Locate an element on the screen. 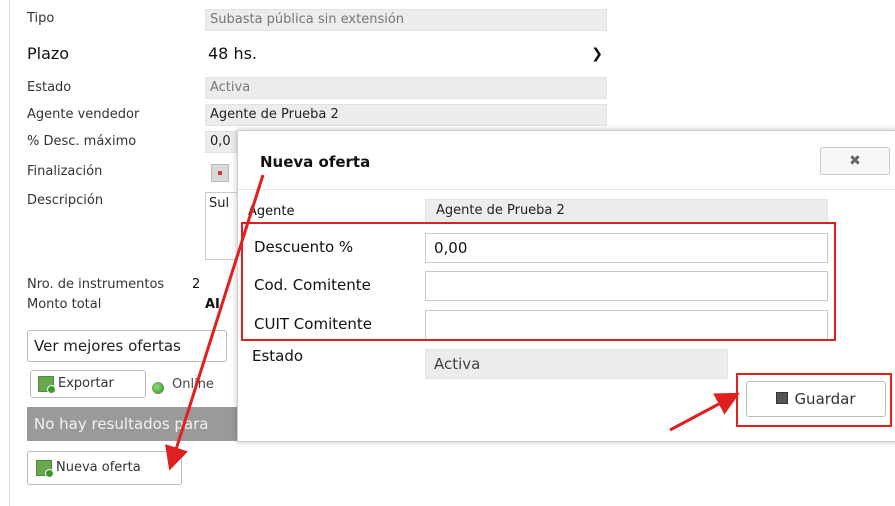 The width and height of the screenshot is (895, 506). arrow-to-guardar is located at coordinates (704, 412).